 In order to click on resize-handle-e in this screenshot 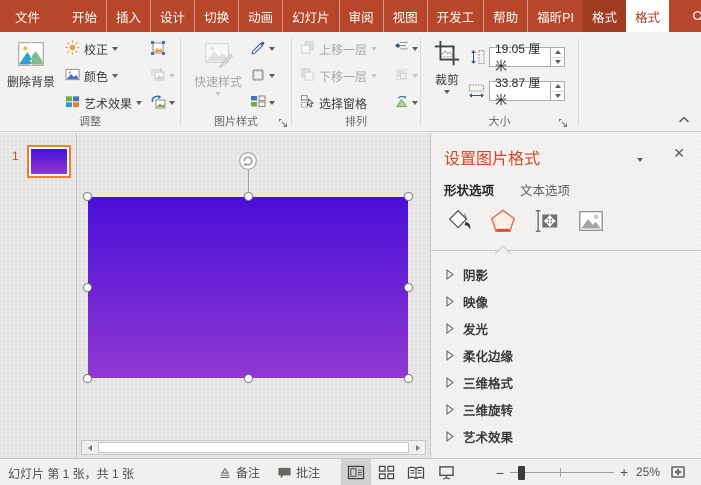, I will do `click(408, 287)`.